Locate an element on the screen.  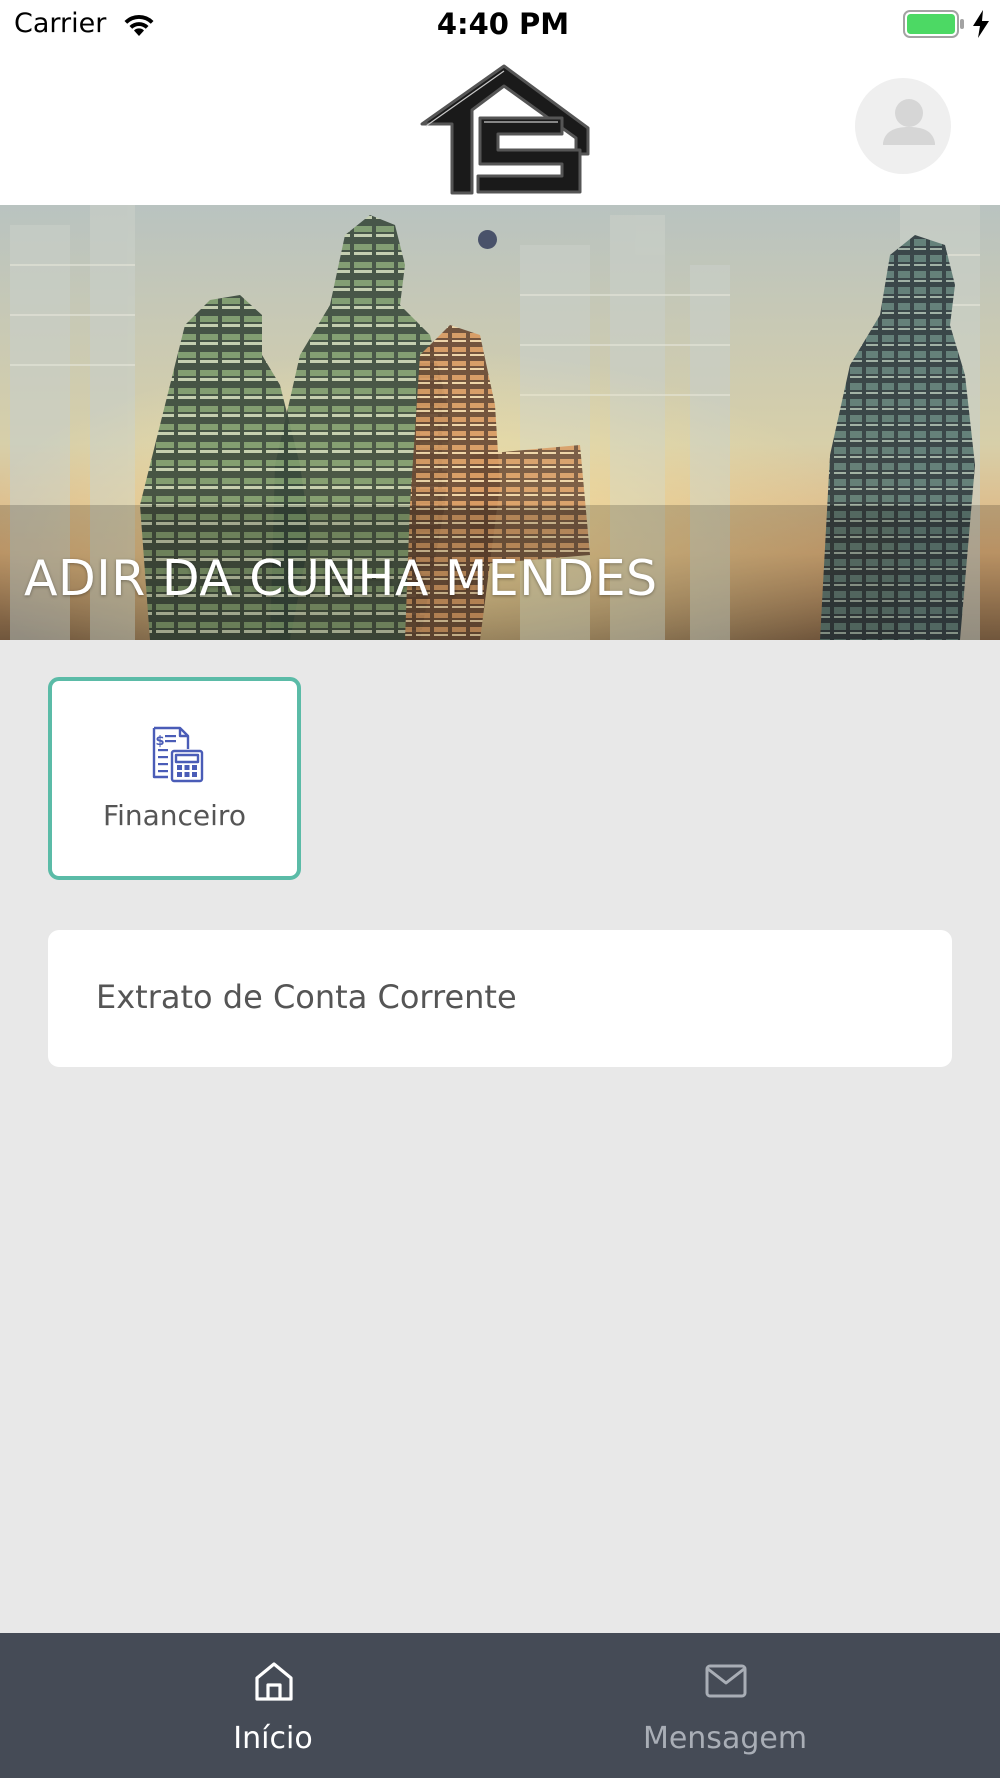
status-bar: Carrier 4:40 PM is located at coordinates (500, 25).